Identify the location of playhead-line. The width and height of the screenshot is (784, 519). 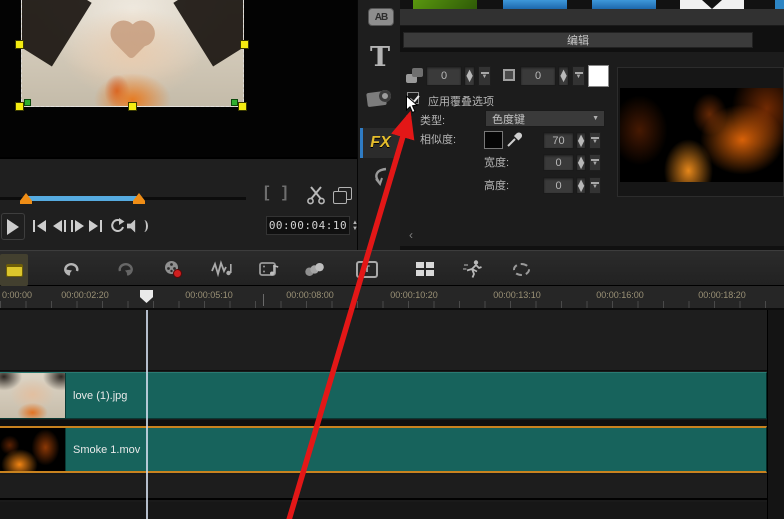
(147, 414).